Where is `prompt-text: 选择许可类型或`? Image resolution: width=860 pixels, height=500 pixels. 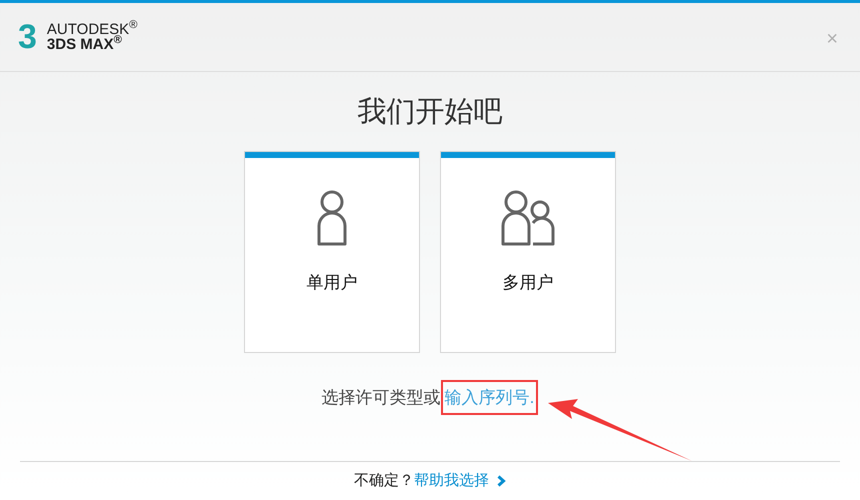
prompt-text: 选择许可类型或 is located at coordinates (381, 397).